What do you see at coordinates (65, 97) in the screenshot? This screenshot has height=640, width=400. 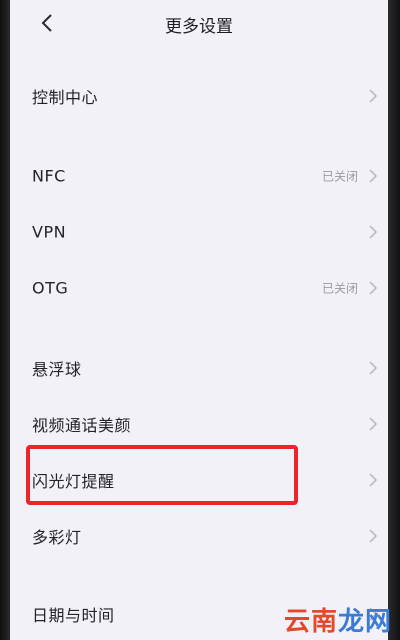 I see `row-label: 控制中心` at bounding box center [65, 97].